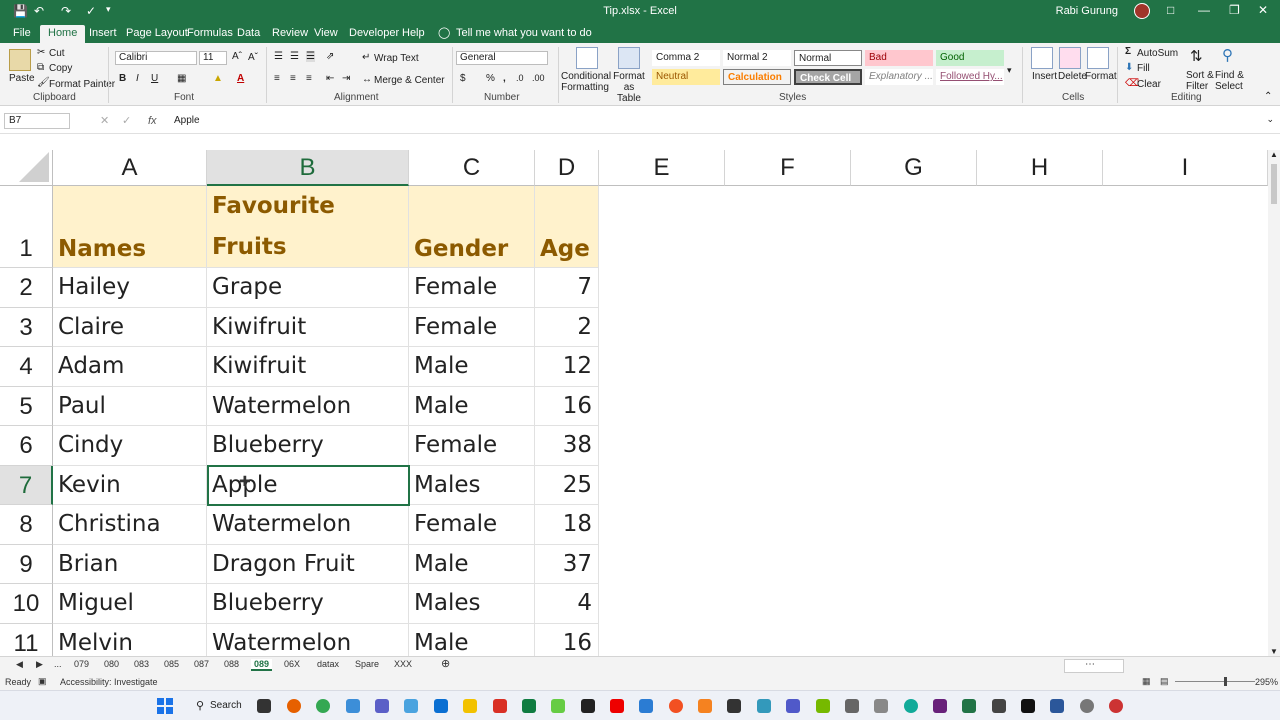 The image size is (1280, 720). Describe the element at coordinates (26, 564) in the screenshot. I see `row-header-9: 9` at that location.